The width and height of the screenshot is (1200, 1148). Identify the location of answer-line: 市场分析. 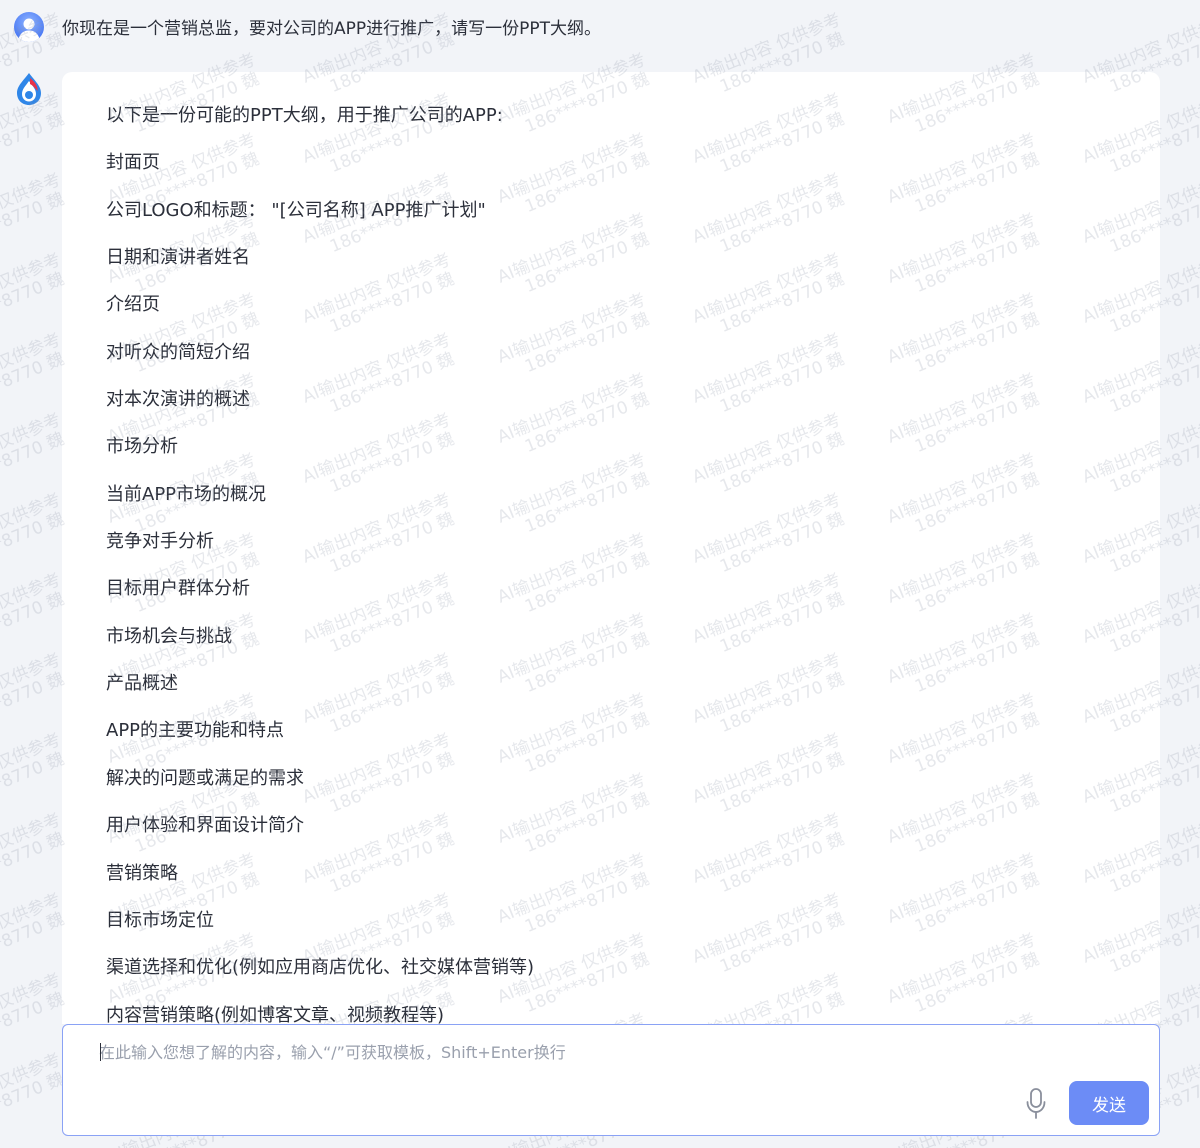
(142, 447).